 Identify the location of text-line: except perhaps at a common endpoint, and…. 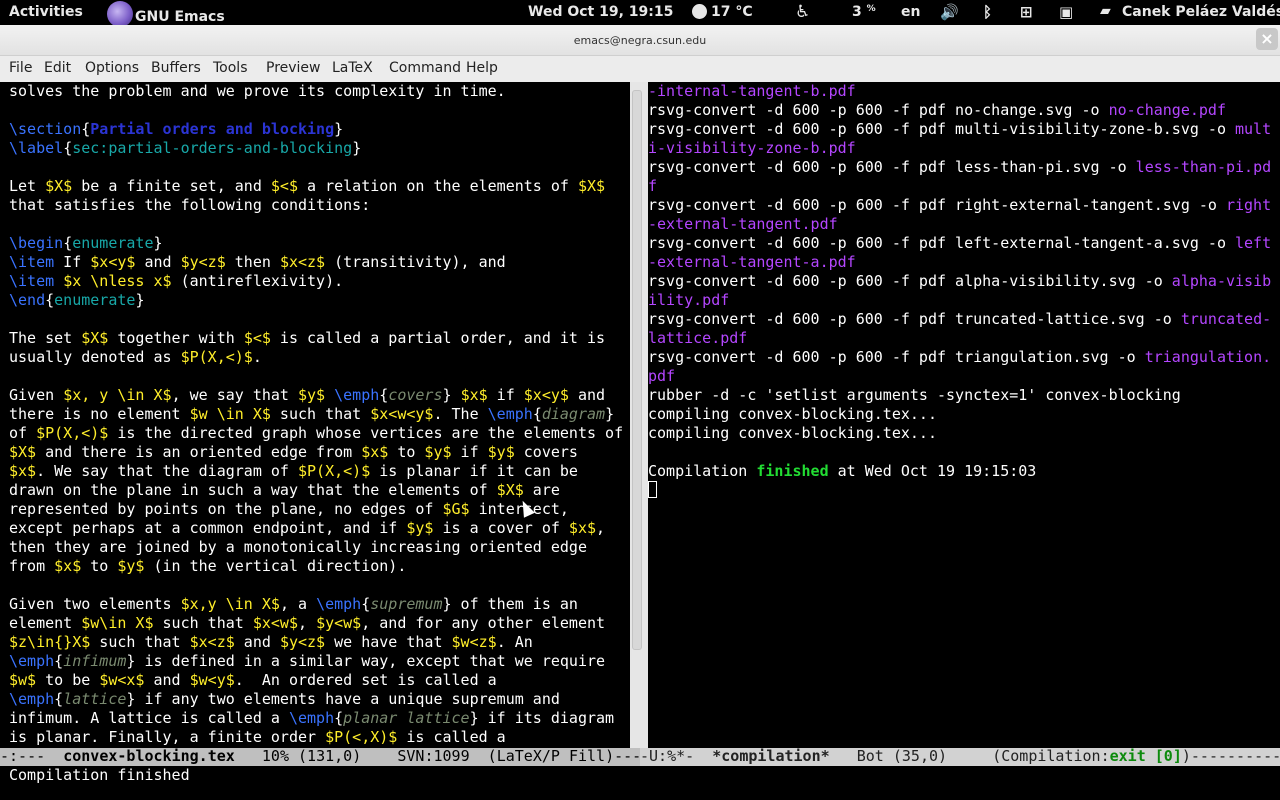
(307, 528).